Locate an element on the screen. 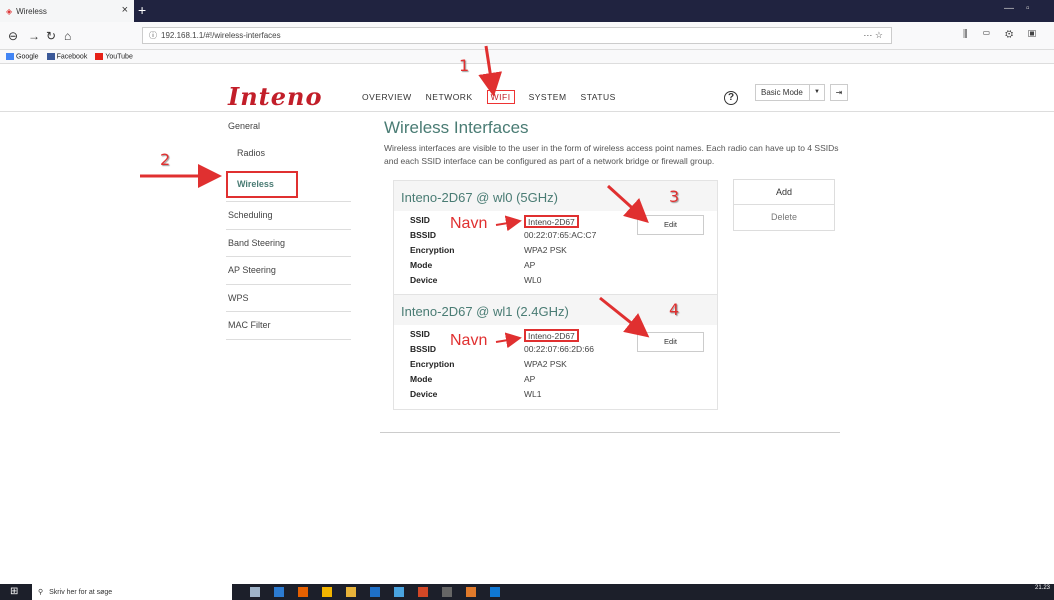 This screenshot has width=1054, height=600. sidebar-item-mac-filter: MAC Filter is located at coordinates (288, 326).